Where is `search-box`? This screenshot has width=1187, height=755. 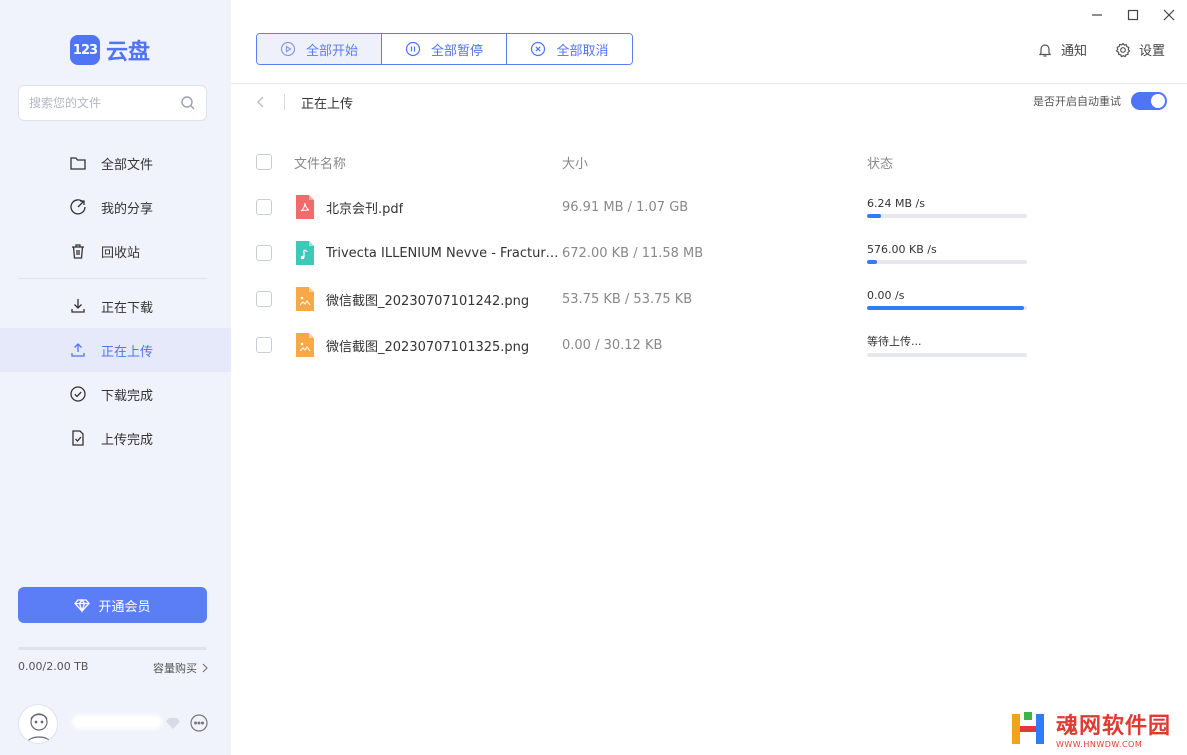 search-box is located at coordinates (112, 103).